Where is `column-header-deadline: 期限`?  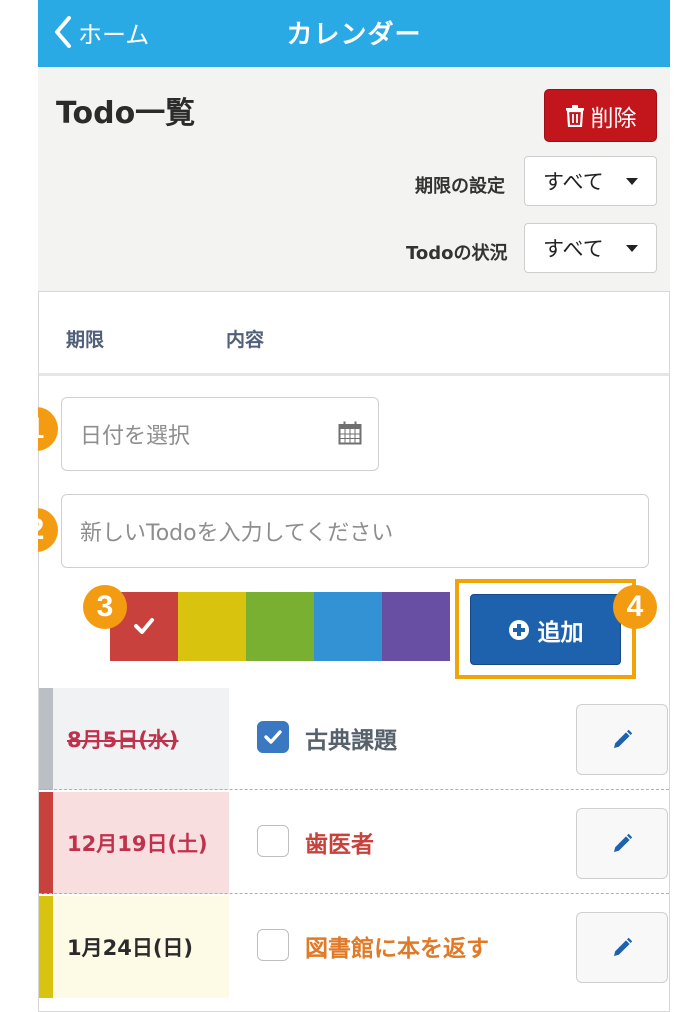
column-header-deadline: 期限 is located at coordinates (85, 340).